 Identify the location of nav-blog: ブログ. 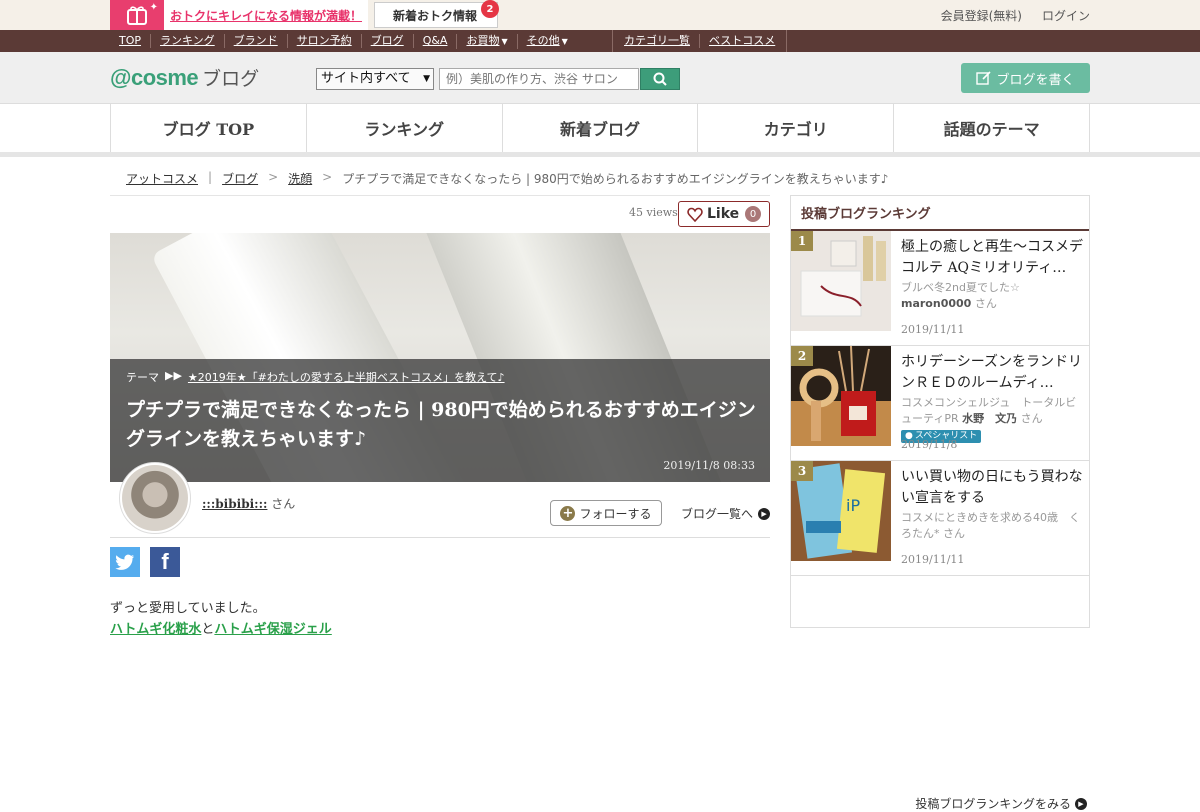
(386, 41).